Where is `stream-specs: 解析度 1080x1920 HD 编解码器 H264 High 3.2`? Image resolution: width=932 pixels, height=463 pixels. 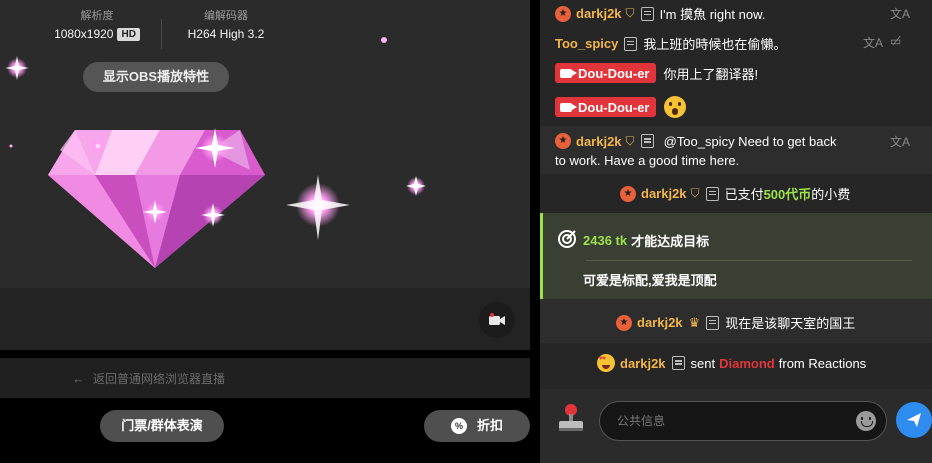
stream-specs: 解析度 1080x1920 HD 编解码器 H264 High 3.2 is located at coordinates (150, 29).